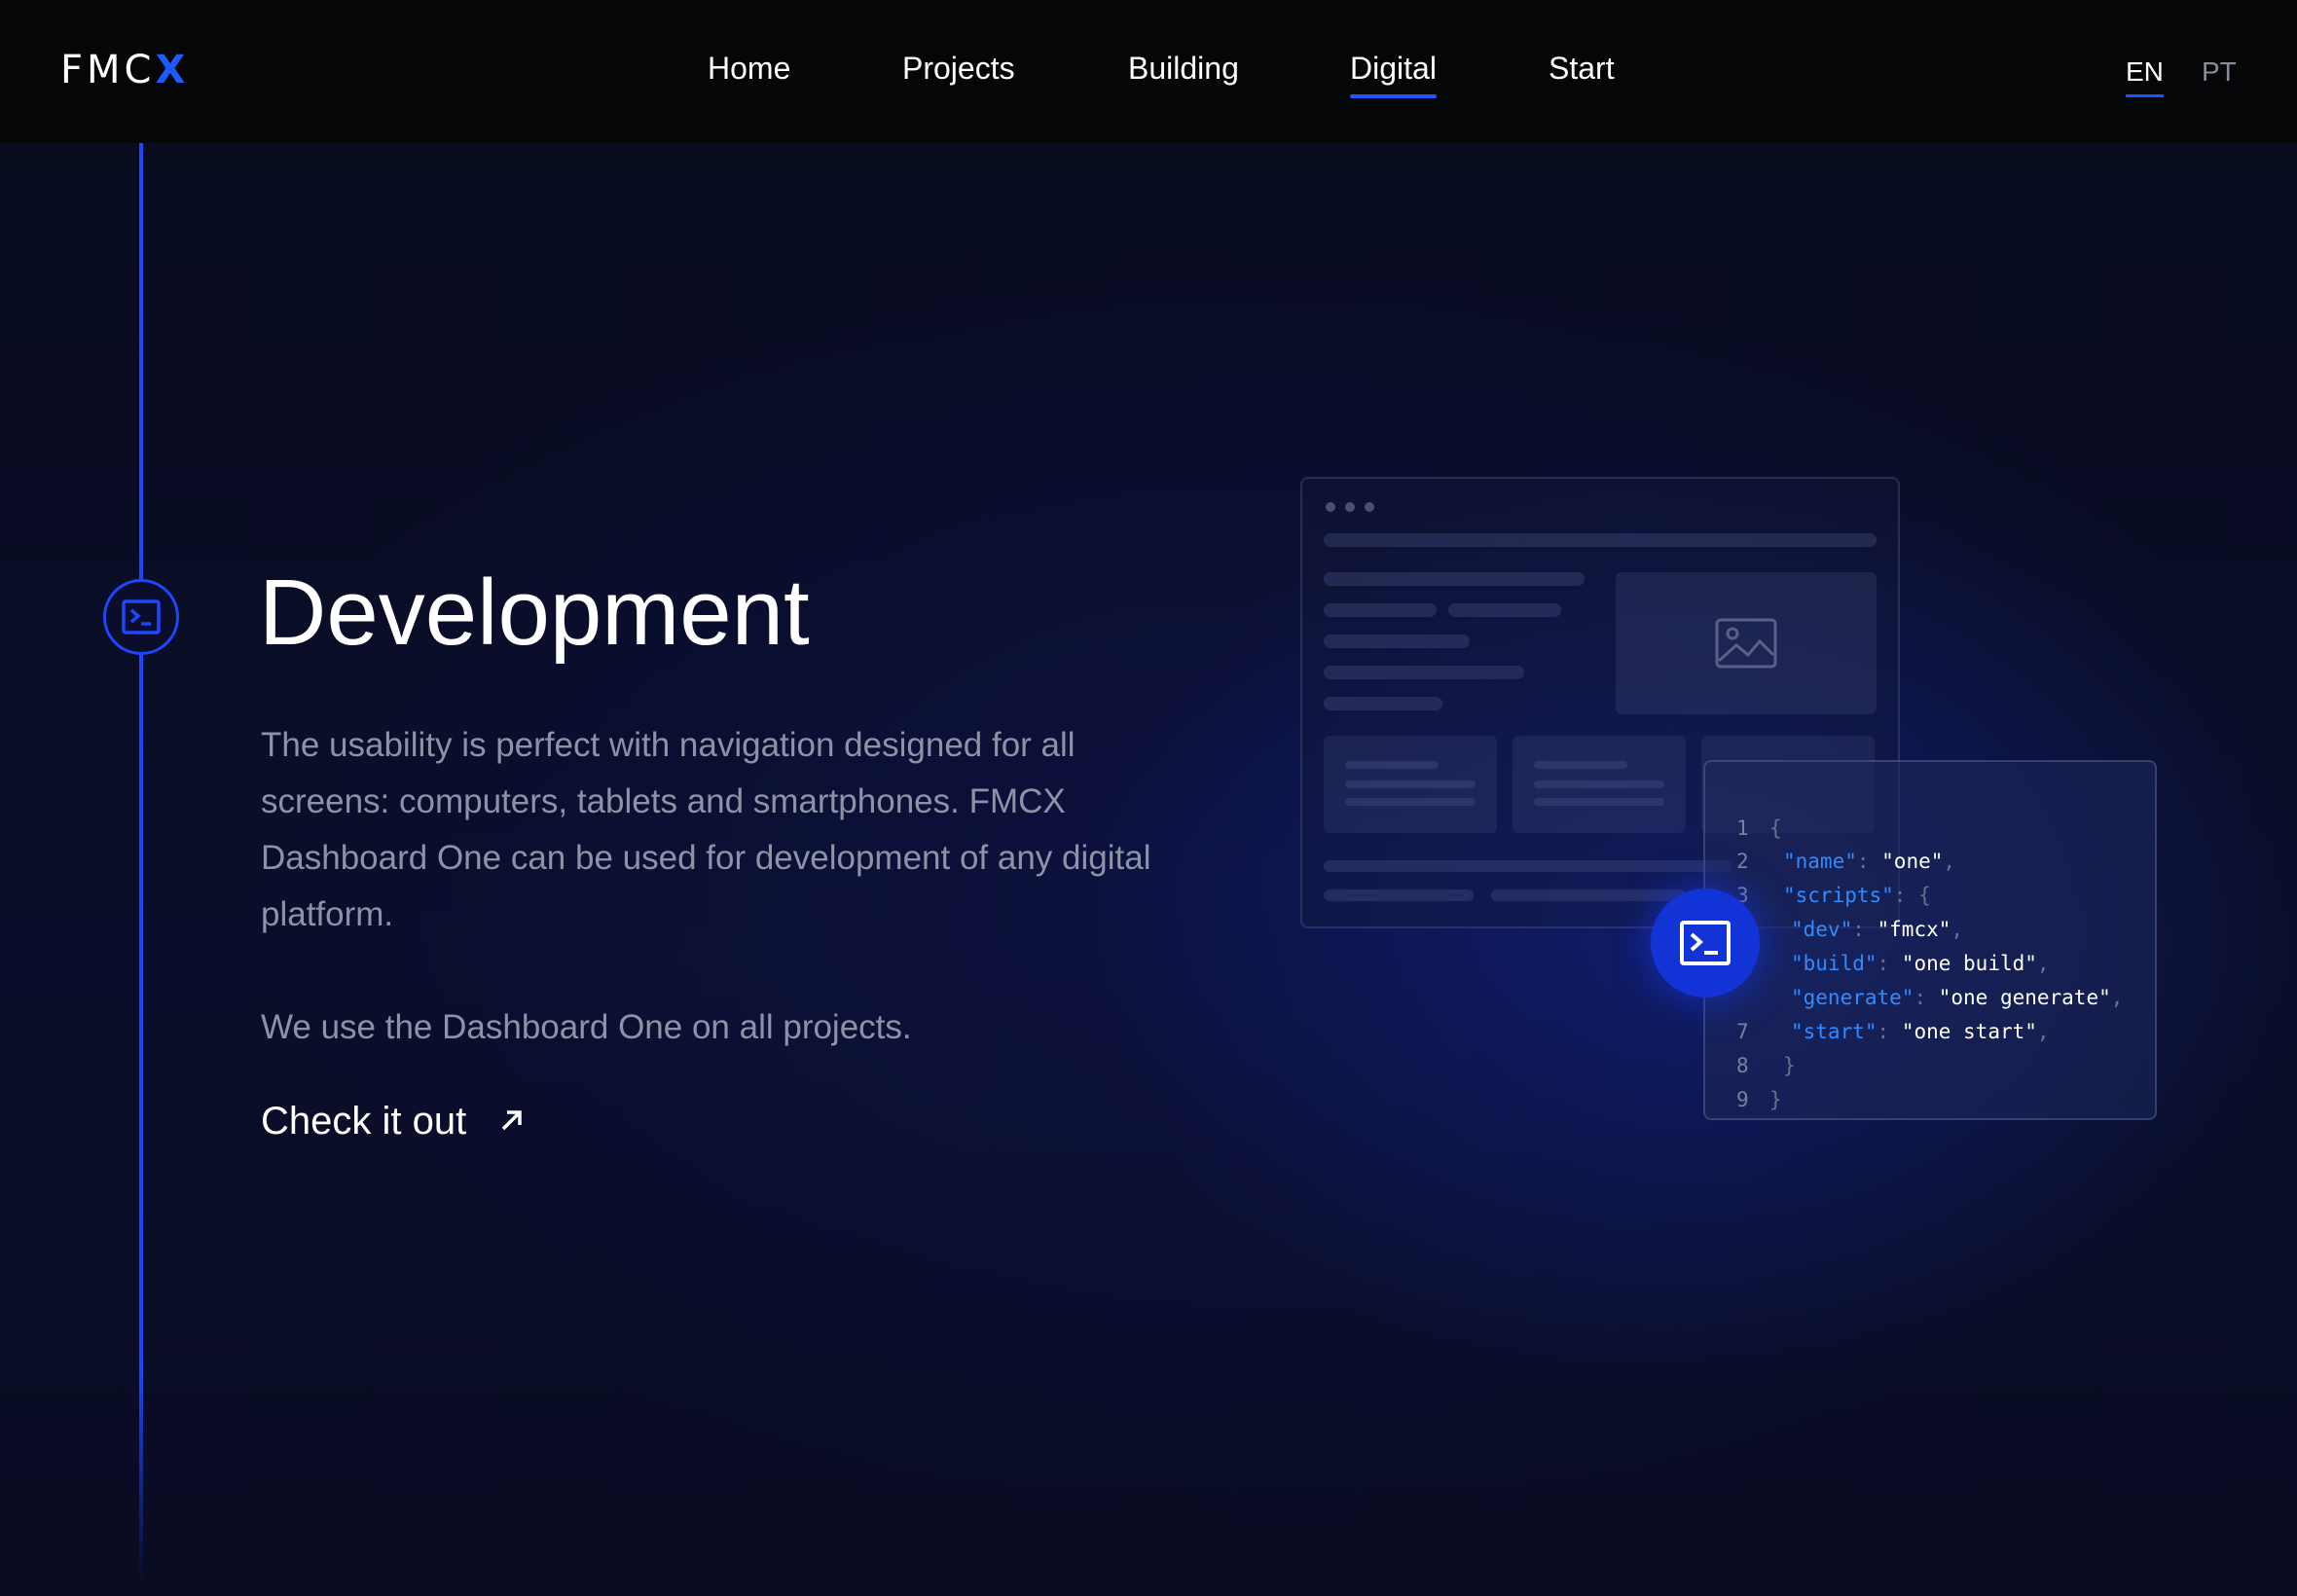  Describe the element at coordinates (364, 1121) in the screenshot. I see `cta-label: Check it out` at that location.